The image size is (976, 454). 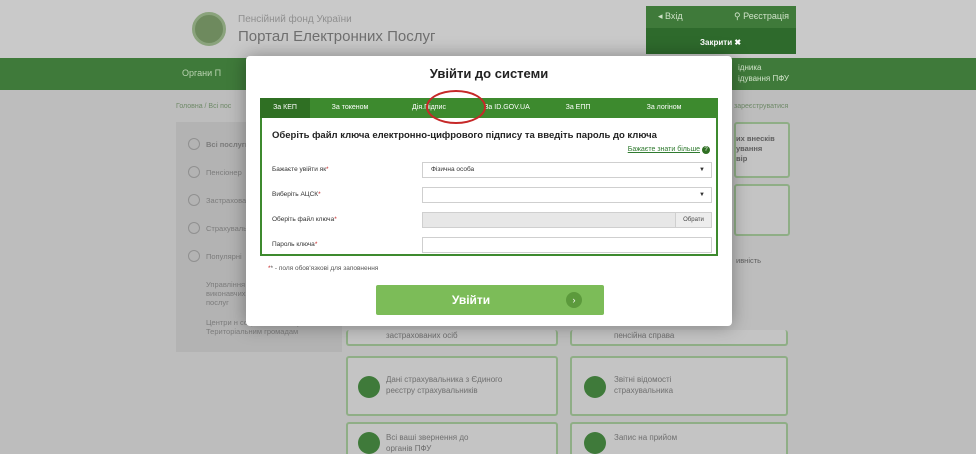 I want to click on bg-right-text: ивність, so click(x=749, y=260).